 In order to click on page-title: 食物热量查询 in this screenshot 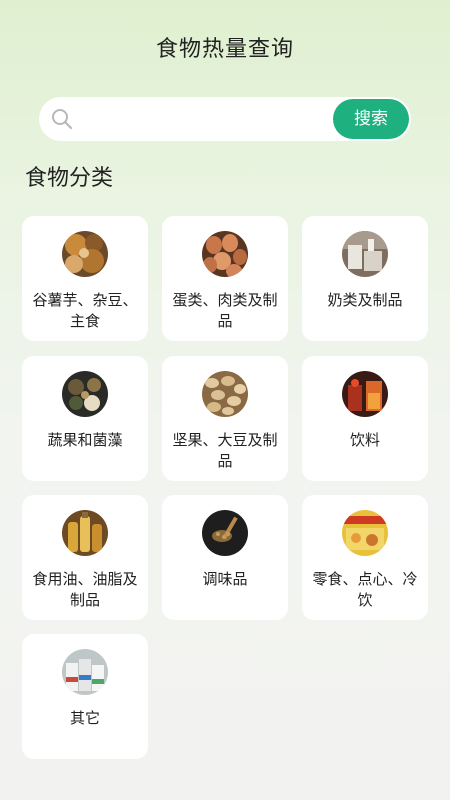, I will do `click(224, 49)`.